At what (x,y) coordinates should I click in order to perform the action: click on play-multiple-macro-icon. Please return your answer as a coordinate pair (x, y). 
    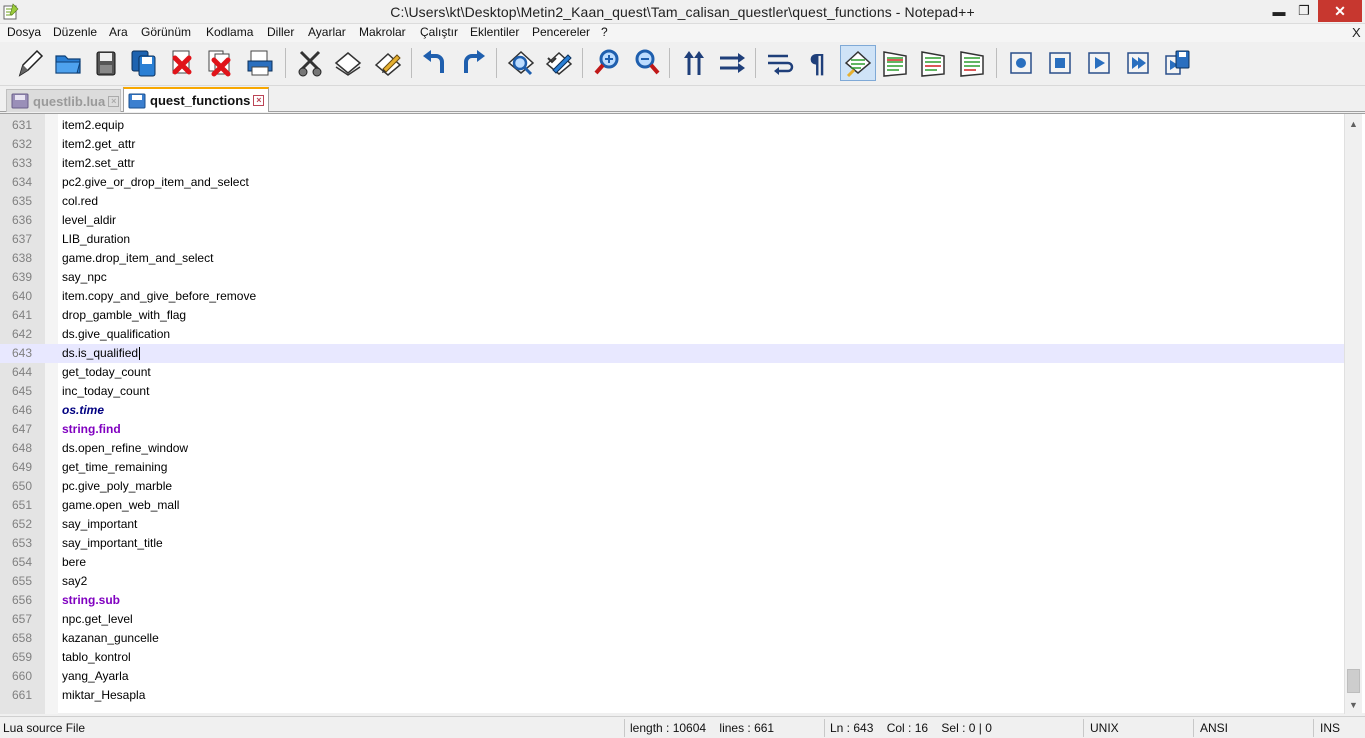
    Looking at the image, I should click on (1138, 63).